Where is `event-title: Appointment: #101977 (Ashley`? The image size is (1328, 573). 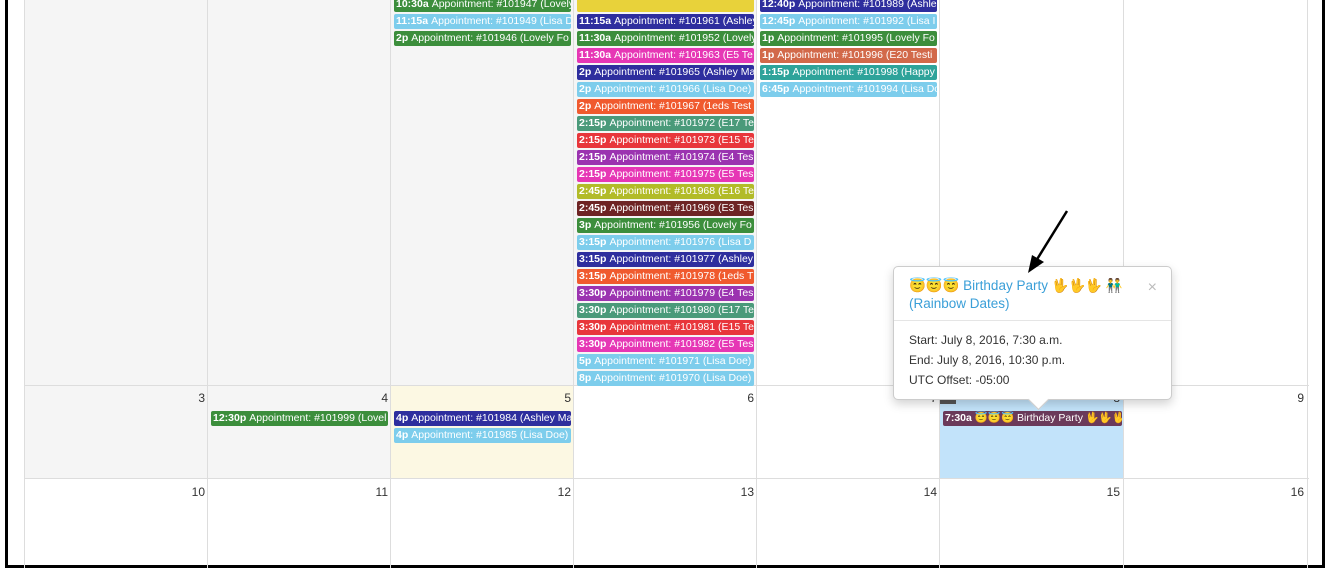 event-title: Appointment: #101977 (Ashley is located at coordinates (681, 259).